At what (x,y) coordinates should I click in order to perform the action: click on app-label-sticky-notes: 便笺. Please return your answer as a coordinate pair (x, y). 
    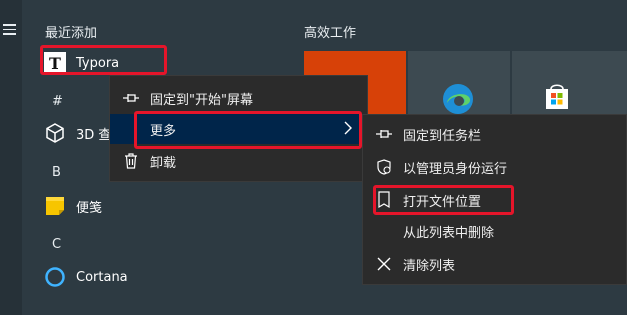
    Looking at the image, I should click on (89, 208).